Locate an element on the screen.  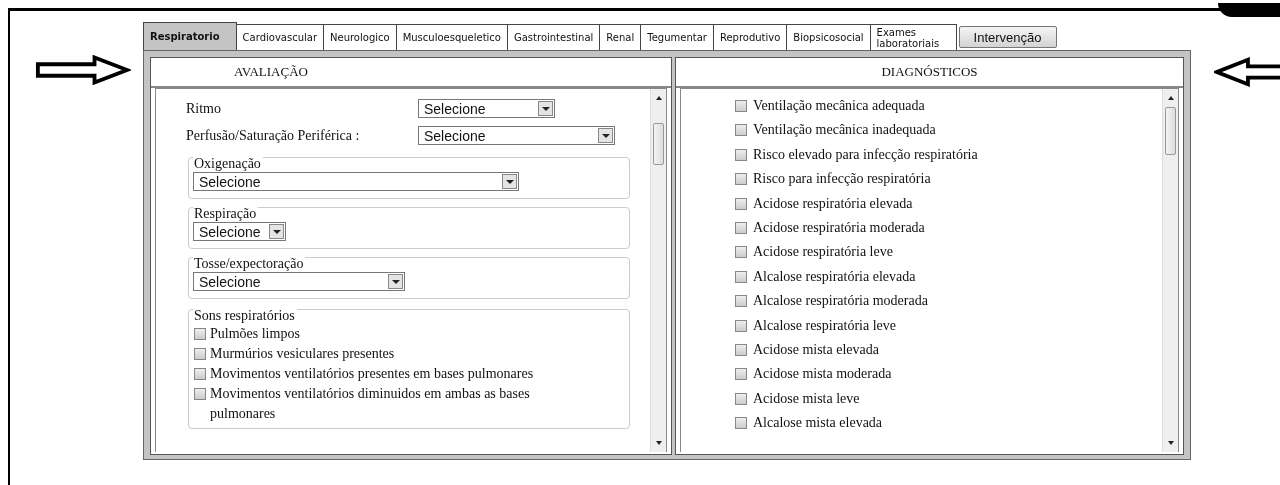
group-legend: Respiração is located at coordinates (226, 213).